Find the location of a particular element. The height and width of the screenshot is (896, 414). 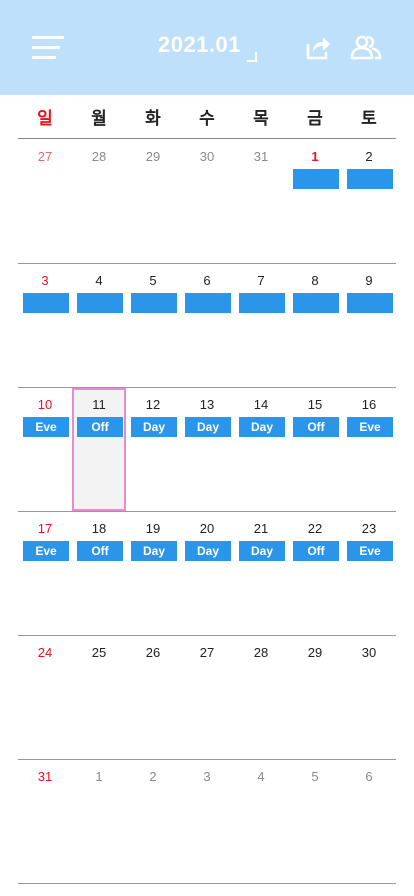

day-number: 17 is located at coordinates (45, 528).